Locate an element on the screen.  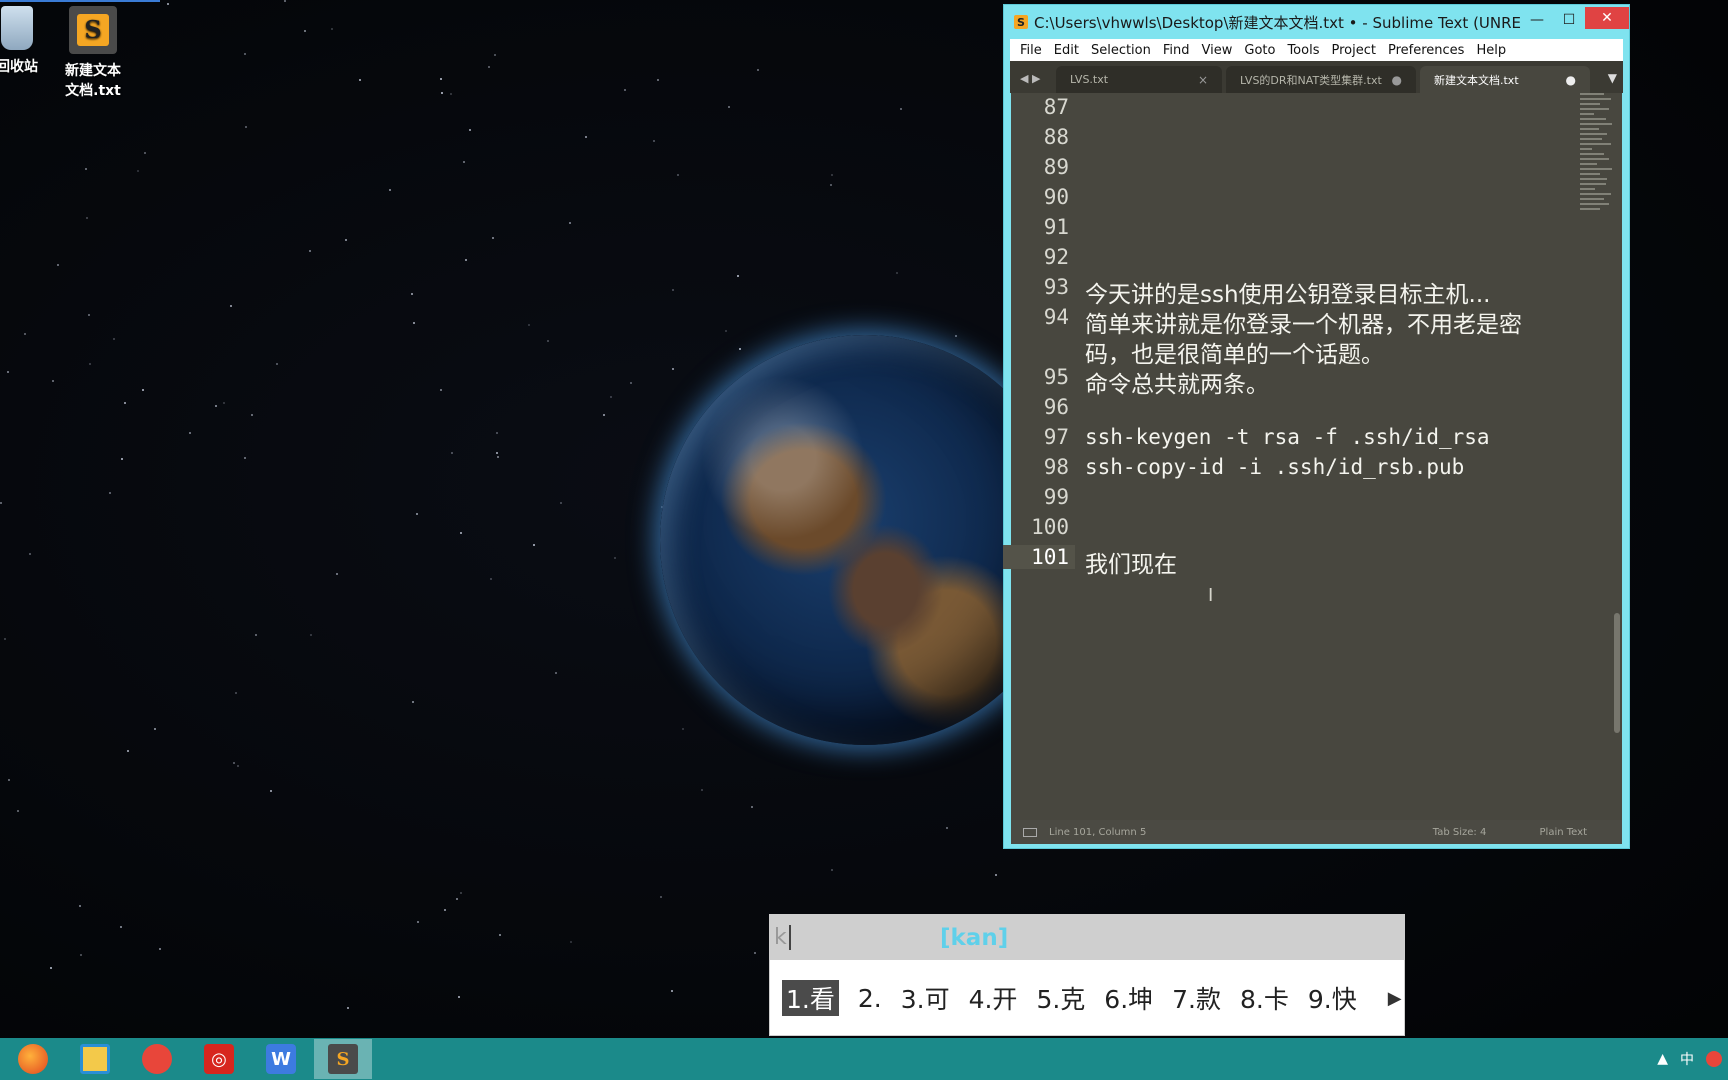
minimap is located at coordinates (1597, 218).